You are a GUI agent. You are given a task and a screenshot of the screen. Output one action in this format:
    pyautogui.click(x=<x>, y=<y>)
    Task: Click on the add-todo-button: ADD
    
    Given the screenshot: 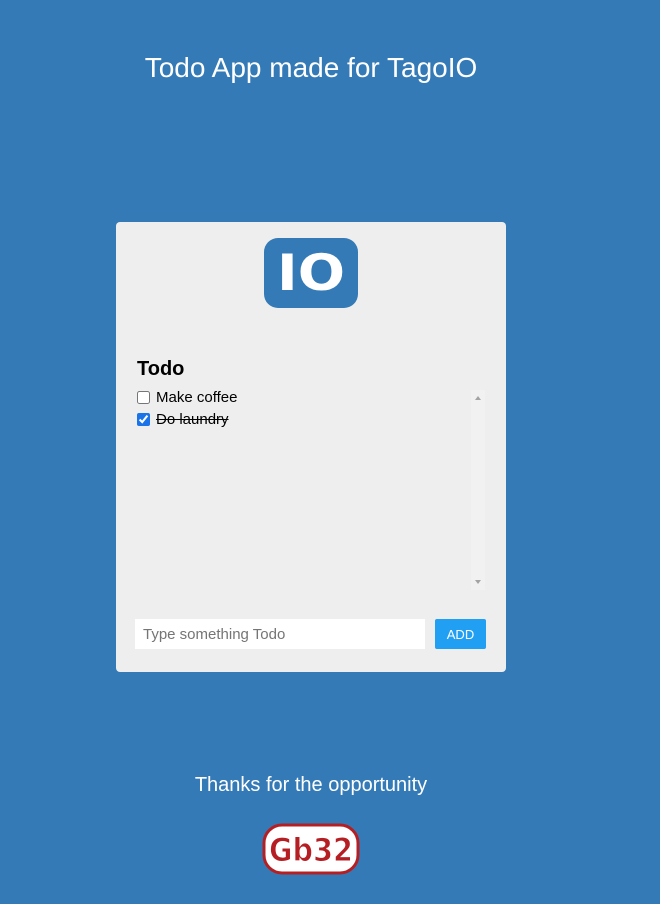 What is the action you would take?
    pyautogui.click(x=460, y=634)
    